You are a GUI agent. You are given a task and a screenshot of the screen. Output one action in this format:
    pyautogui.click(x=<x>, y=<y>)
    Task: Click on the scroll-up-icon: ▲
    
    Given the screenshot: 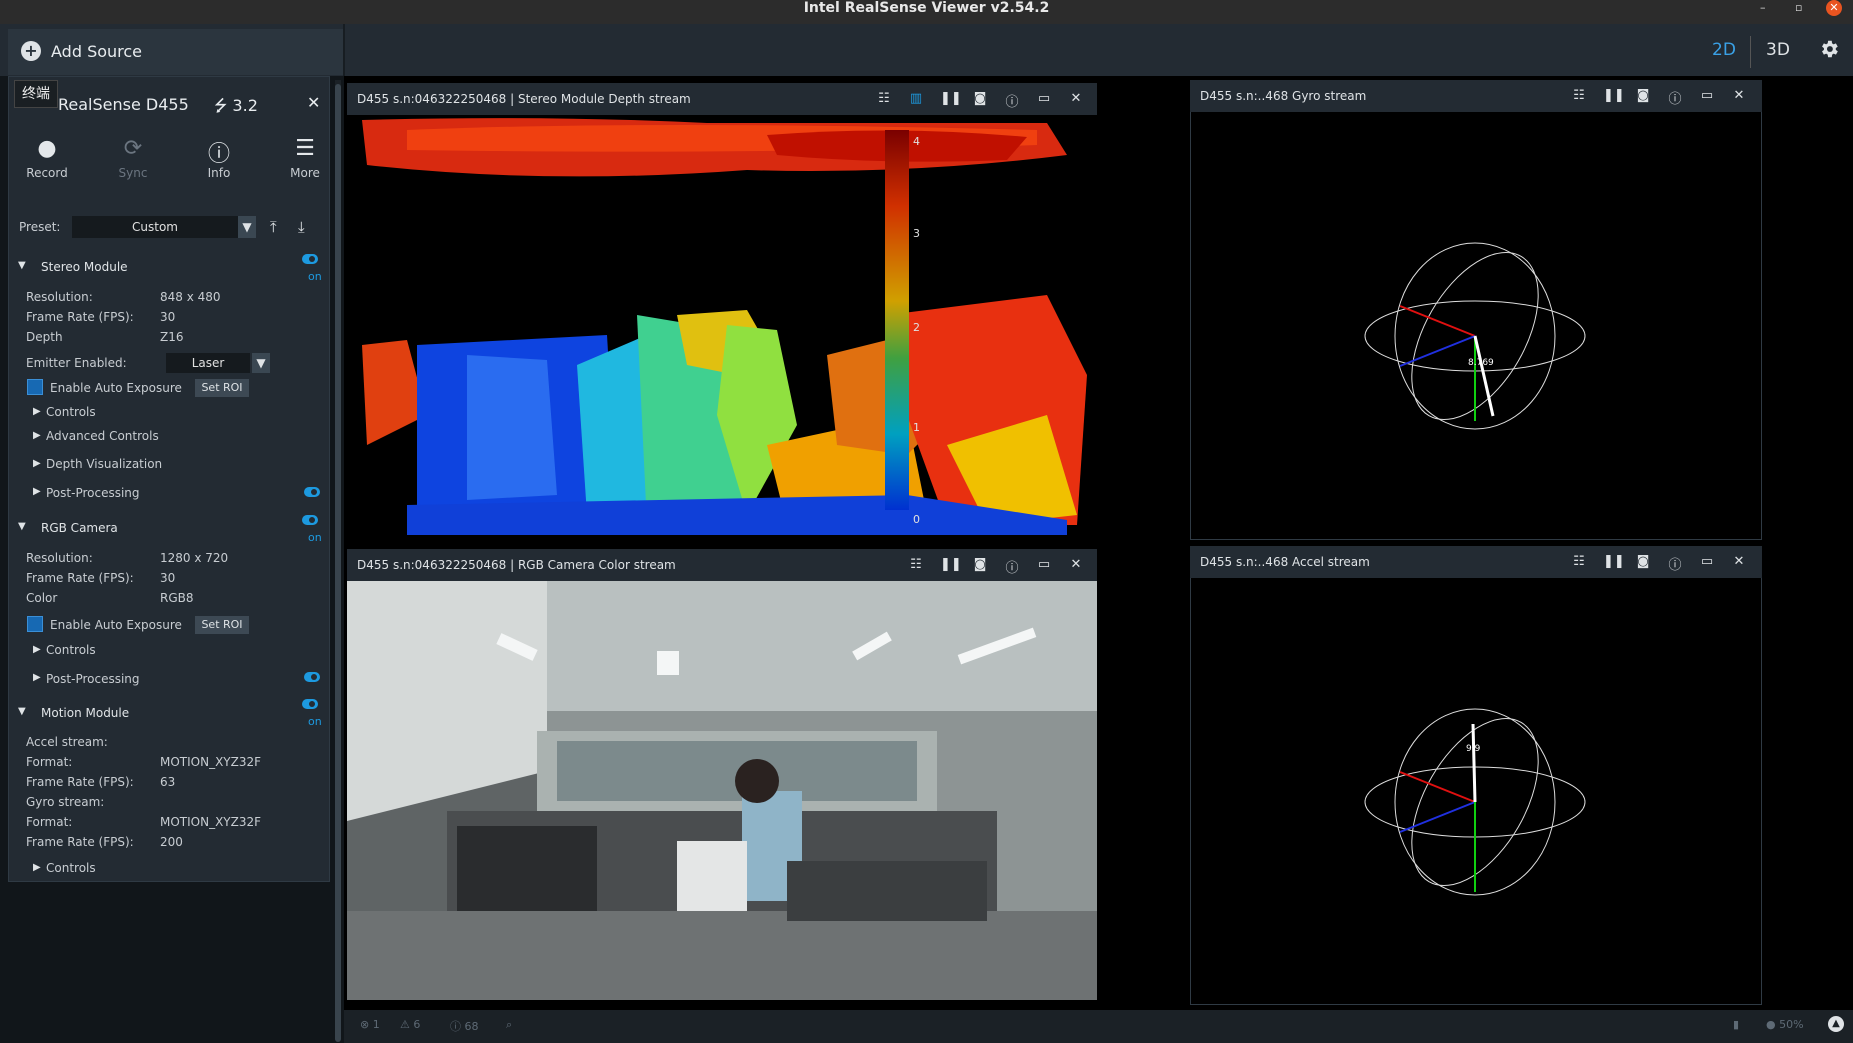 What is the action you would take?
    pyautogui.click(x=1836, y=1024)
    